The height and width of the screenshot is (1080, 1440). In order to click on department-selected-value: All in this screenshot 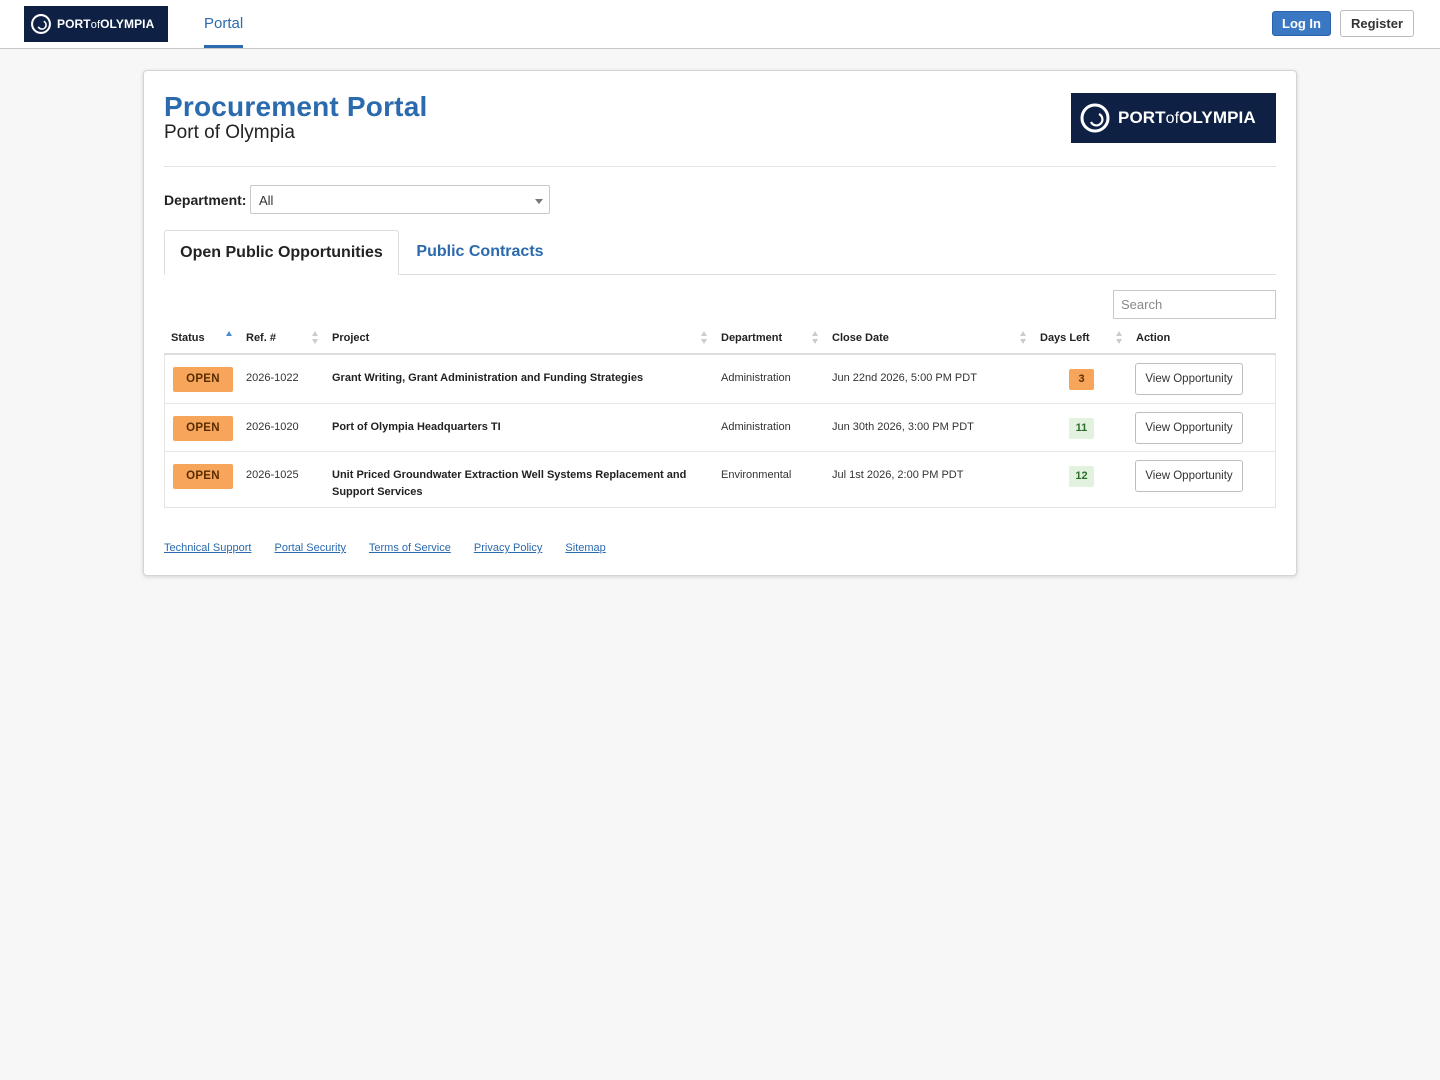, I will do `click(266, 200)`.